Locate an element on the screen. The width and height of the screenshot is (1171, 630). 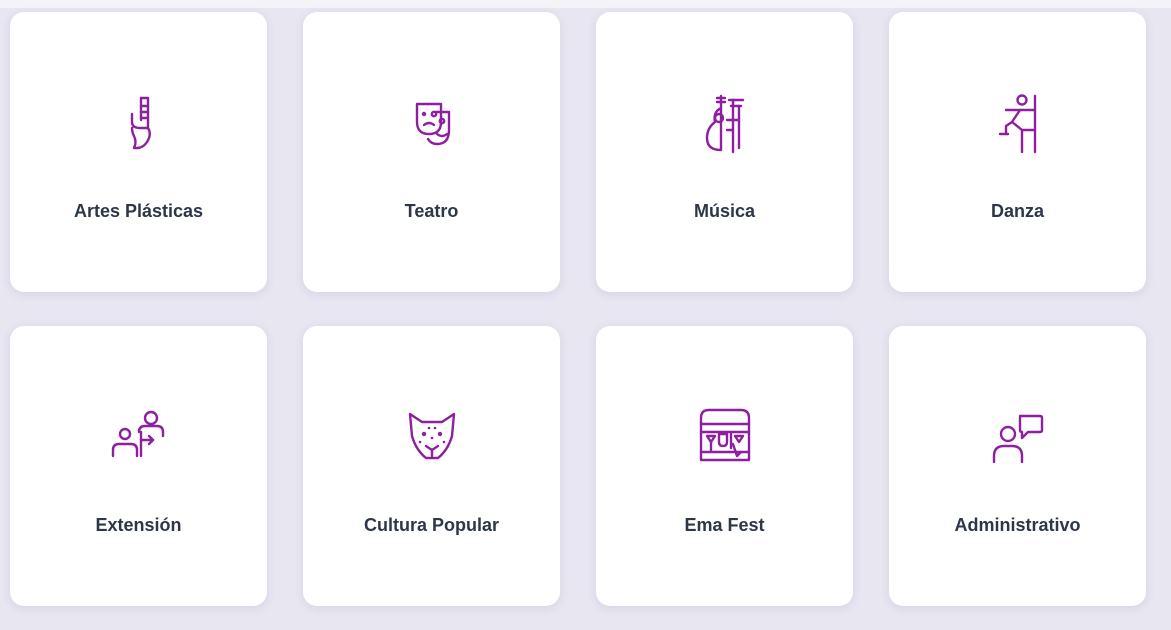
card-label: Extensión is located at coordinates (138, 525).